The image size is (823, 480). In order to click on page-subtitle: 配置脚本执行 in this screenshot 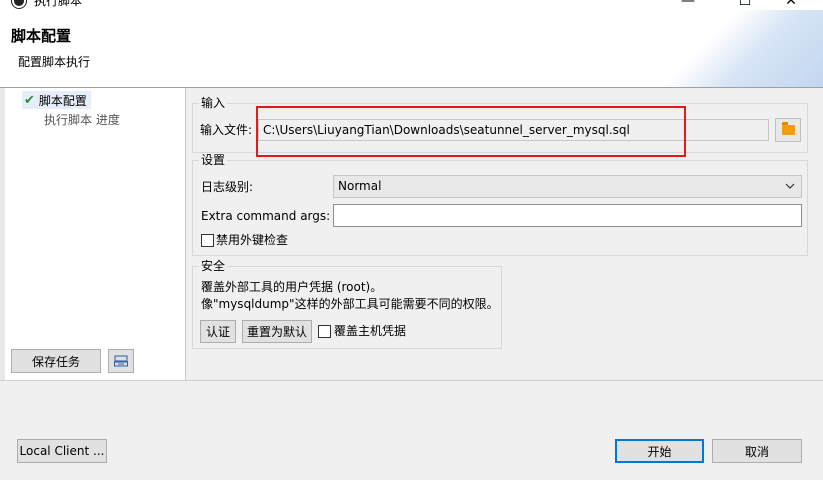, I will do `click(54, 62)`.